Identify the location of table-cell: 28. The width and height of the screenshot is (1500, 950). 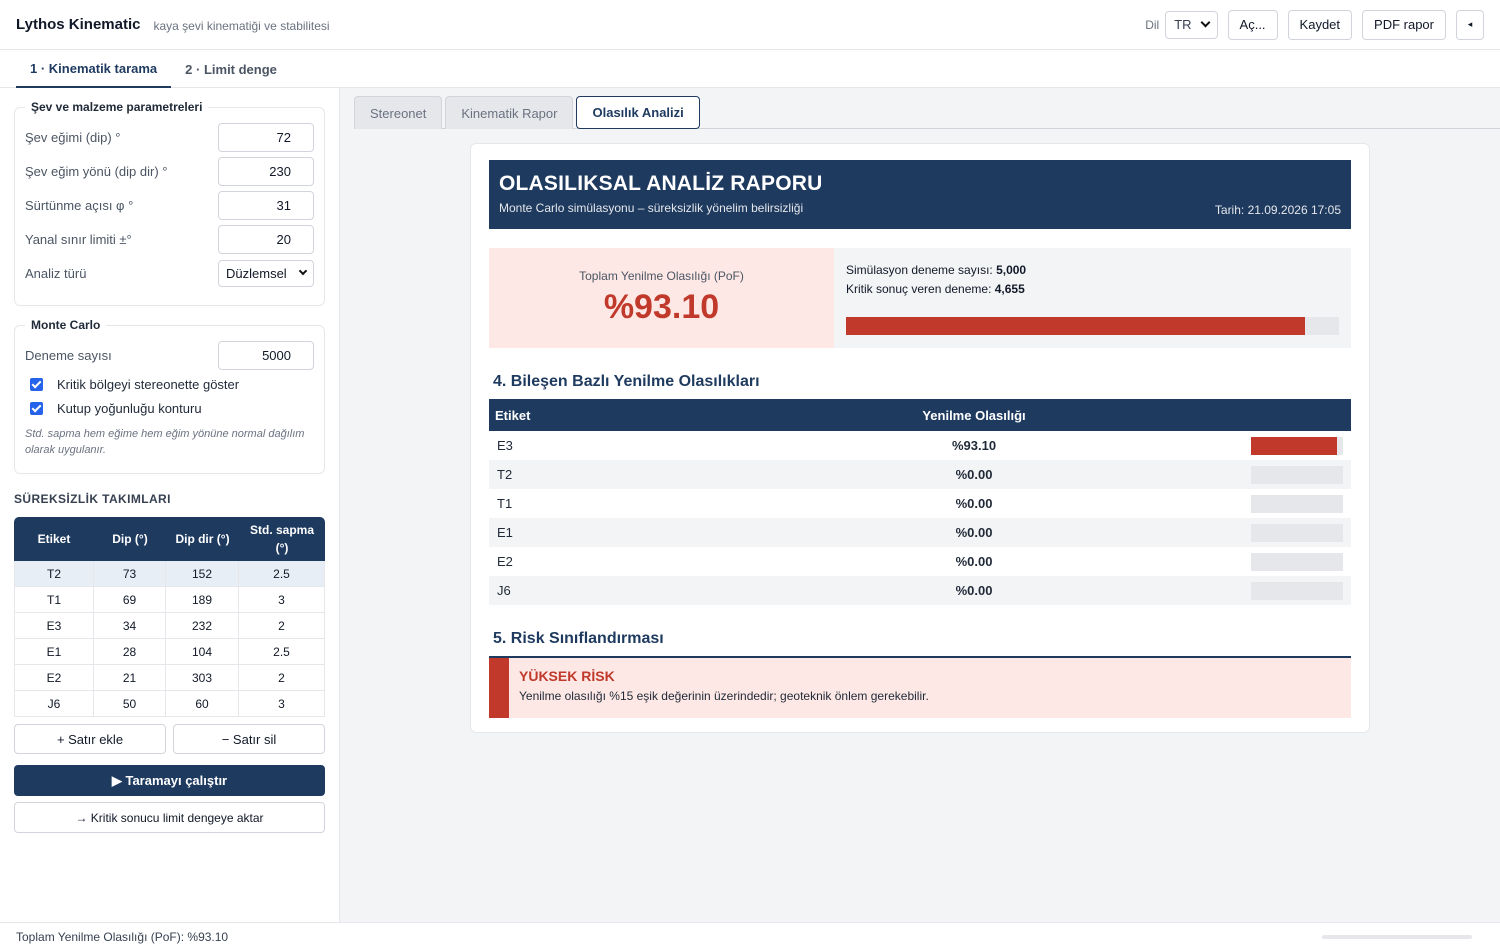
(130, 652).